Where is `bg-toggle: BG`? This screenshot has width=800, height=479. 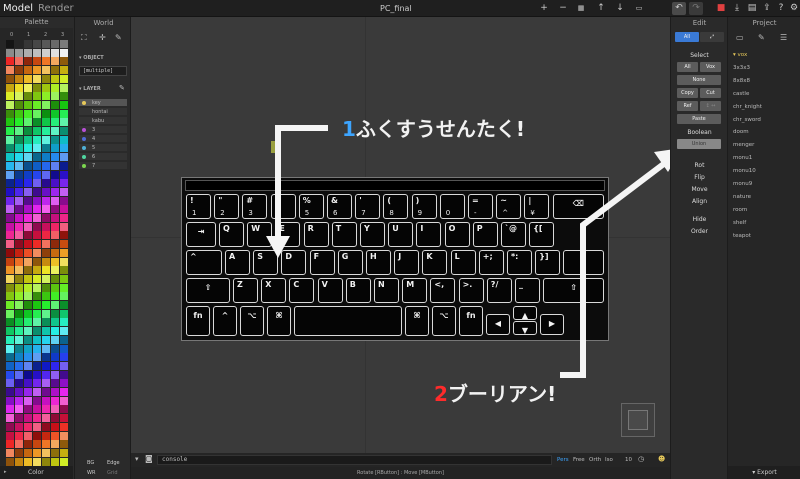
bg-toggle: BG is located at coordinates (90, 463).